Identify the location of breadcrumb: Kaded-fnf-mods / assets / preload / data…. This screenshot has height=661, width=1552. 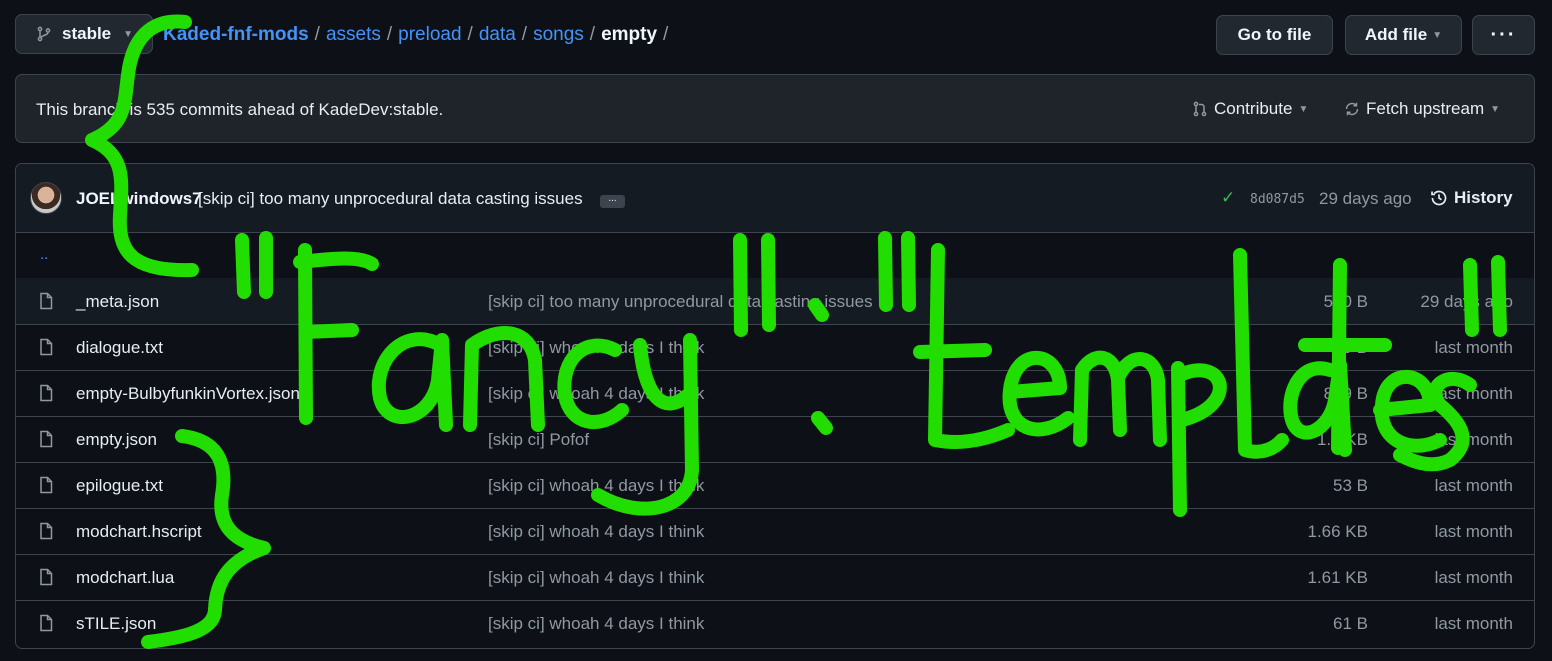
(415, 35).